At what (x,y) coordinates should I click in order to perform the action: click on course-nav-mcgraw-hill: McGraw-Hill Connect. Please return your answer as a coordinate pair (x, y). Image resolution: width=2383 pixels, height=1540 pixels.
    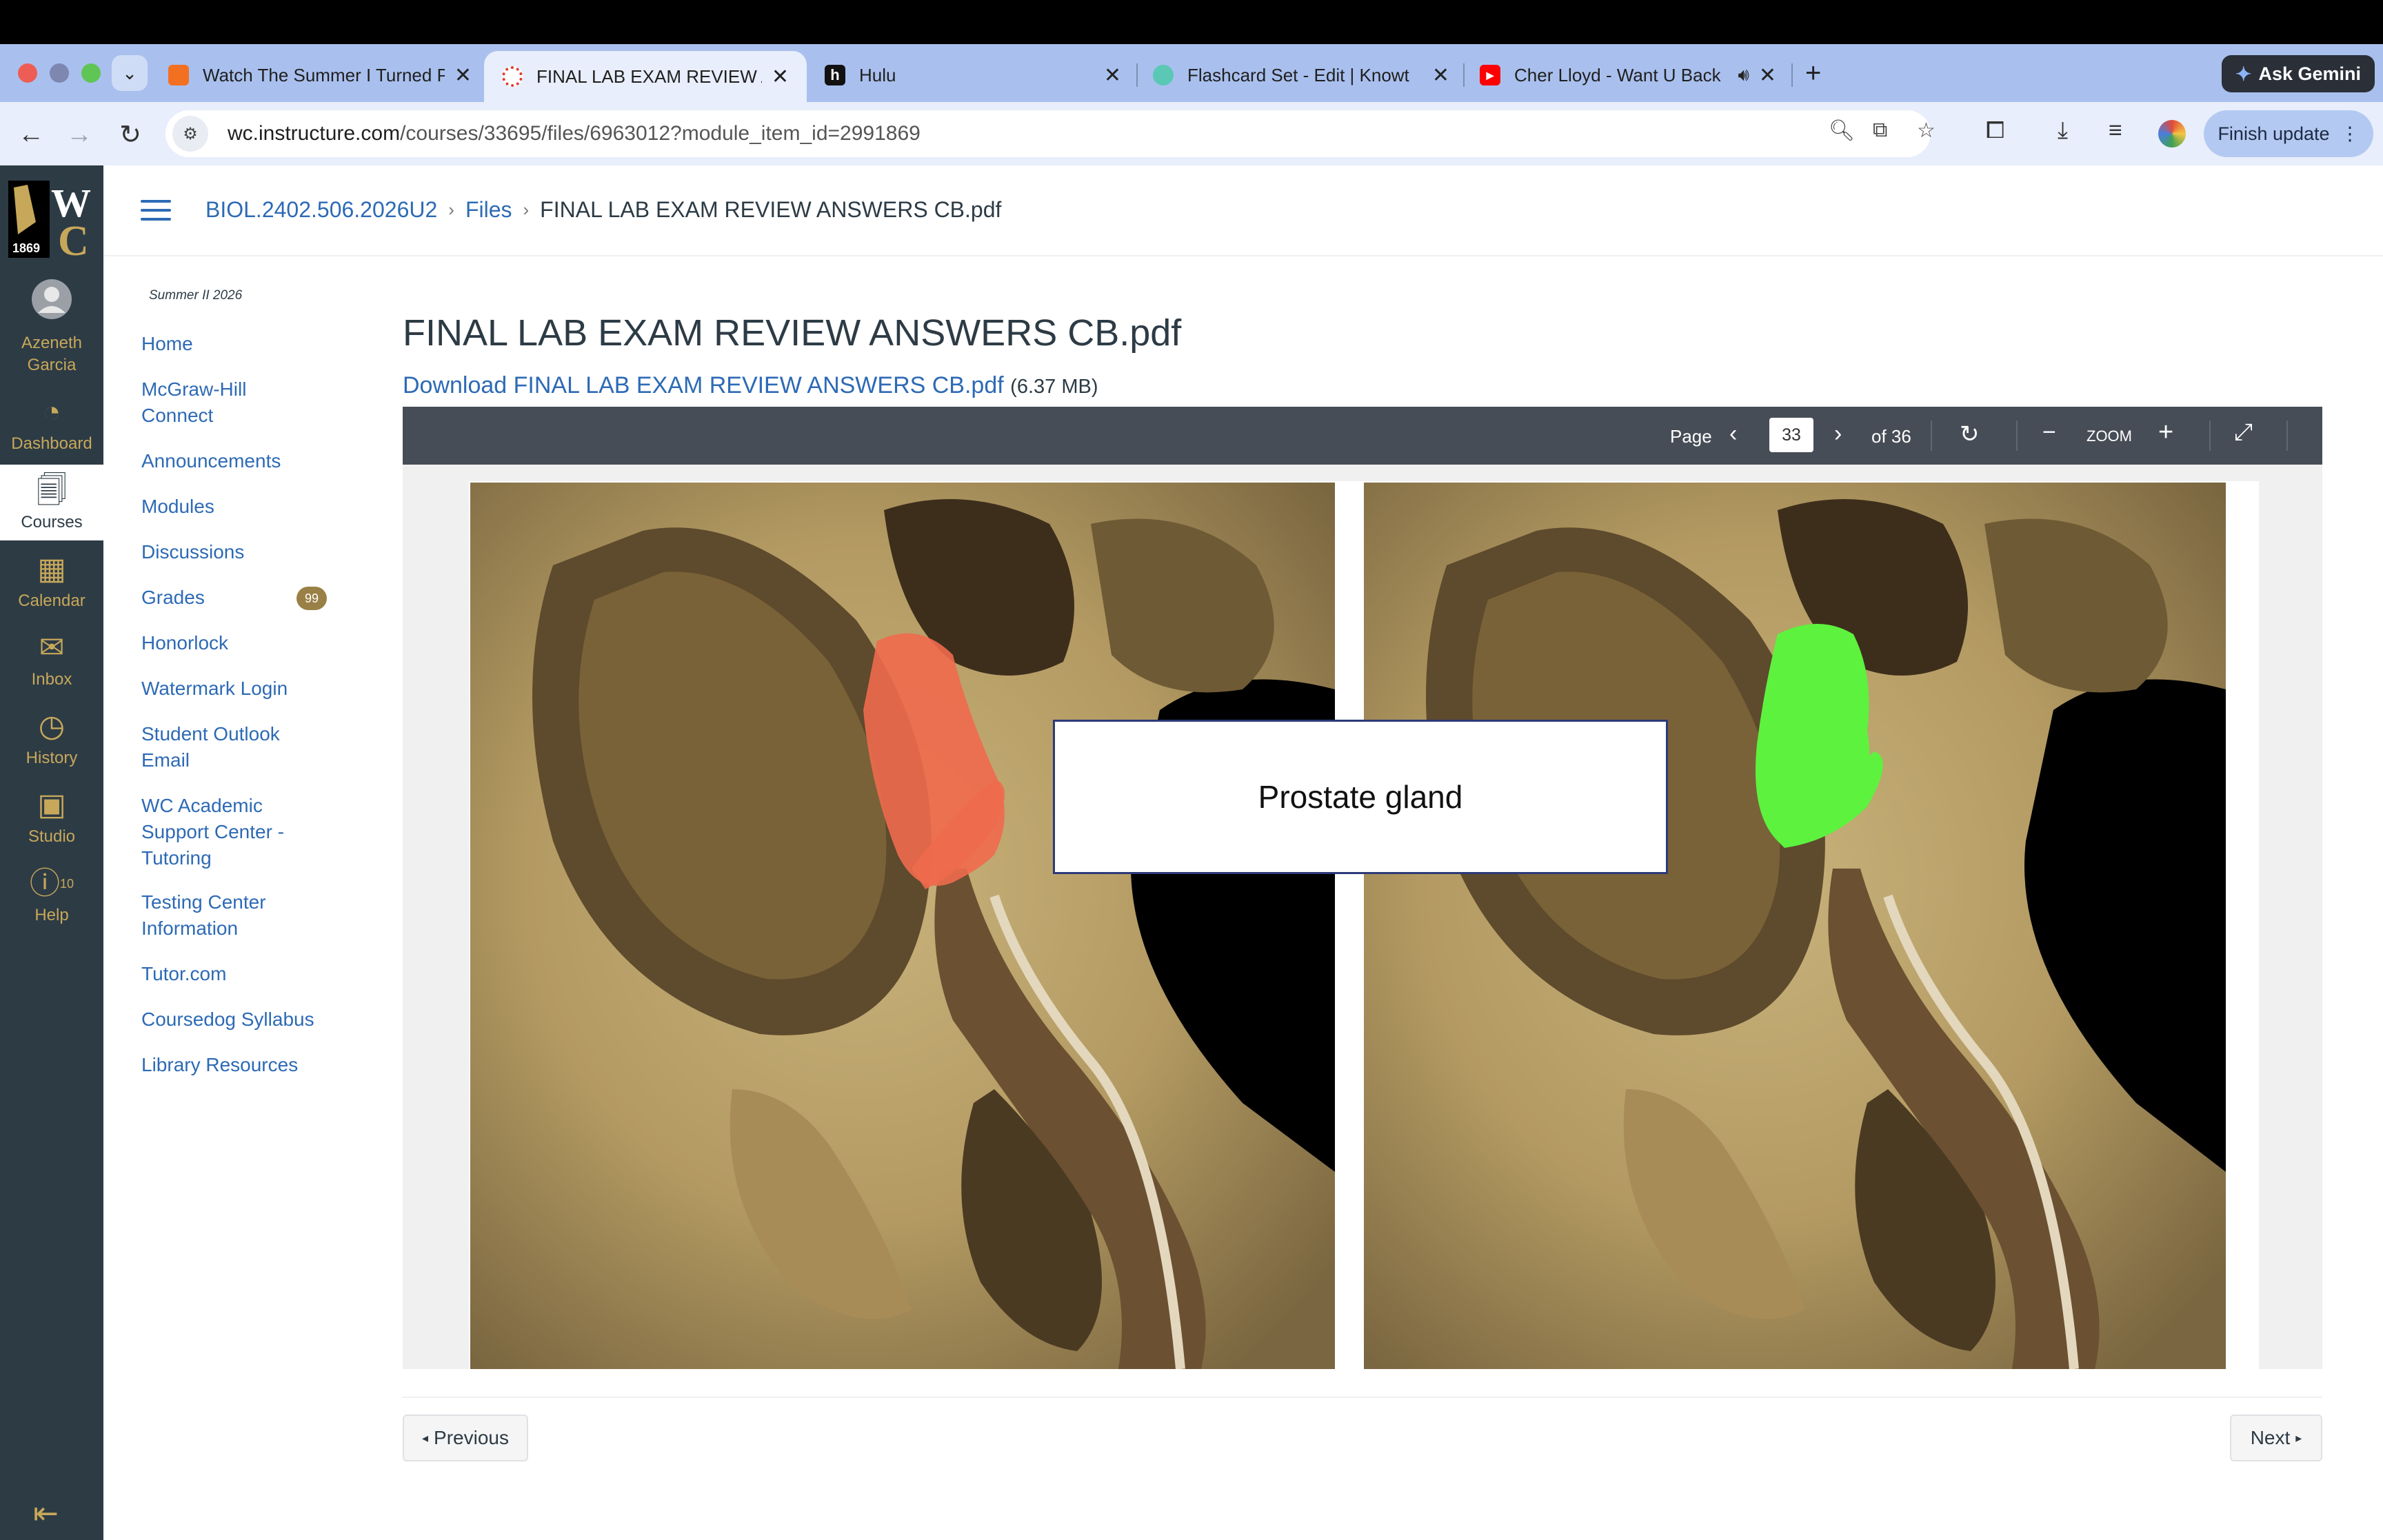
    Looking at the image, I should click on (203, 402).